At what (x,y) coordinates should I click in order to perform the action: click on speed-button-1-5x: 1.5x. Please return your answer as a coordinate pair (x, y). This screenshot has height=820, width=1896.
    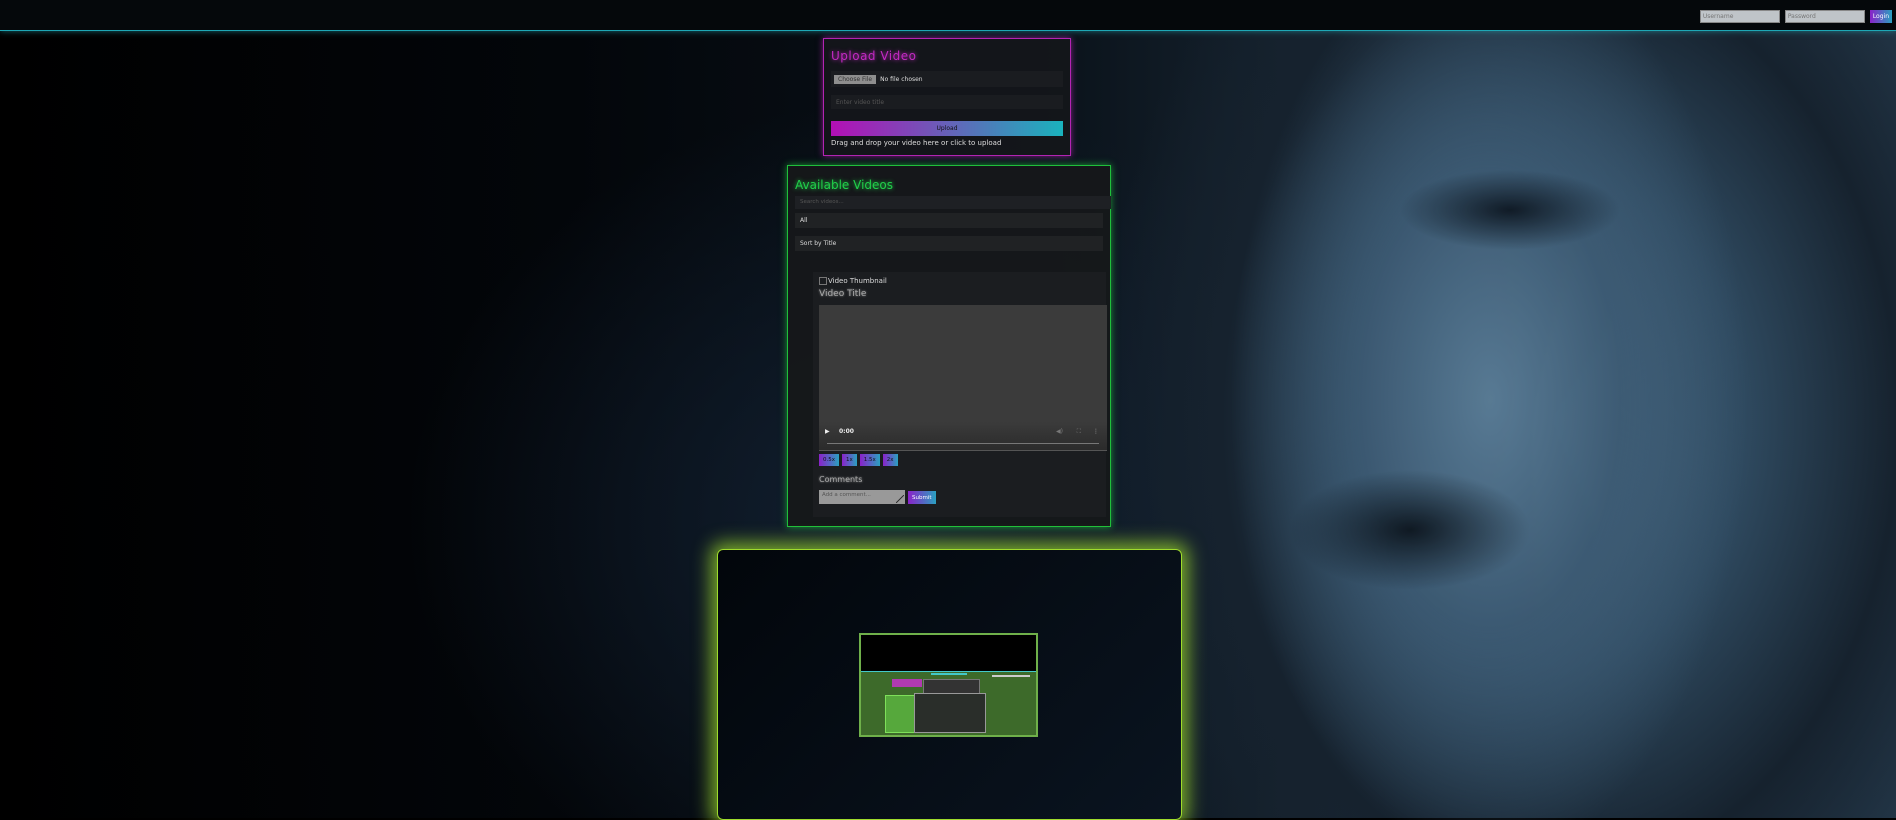
    Looking at the image, I should click on (869, 460).